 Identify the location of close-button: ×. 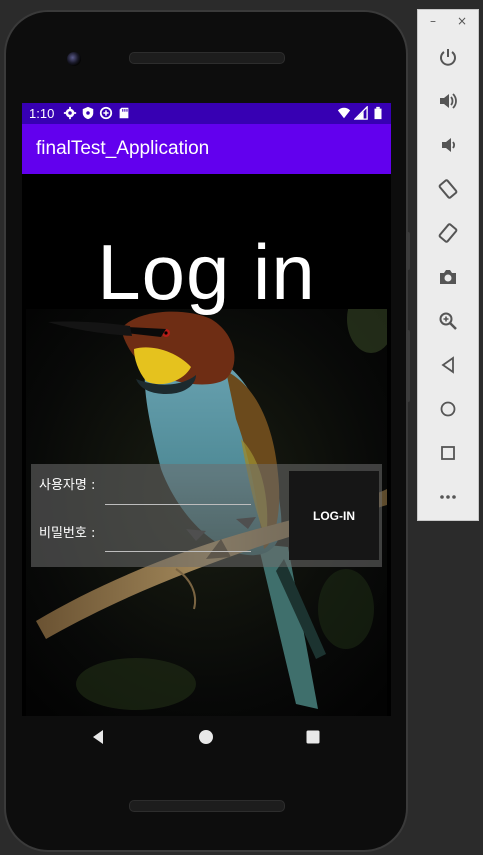
(462, 21).